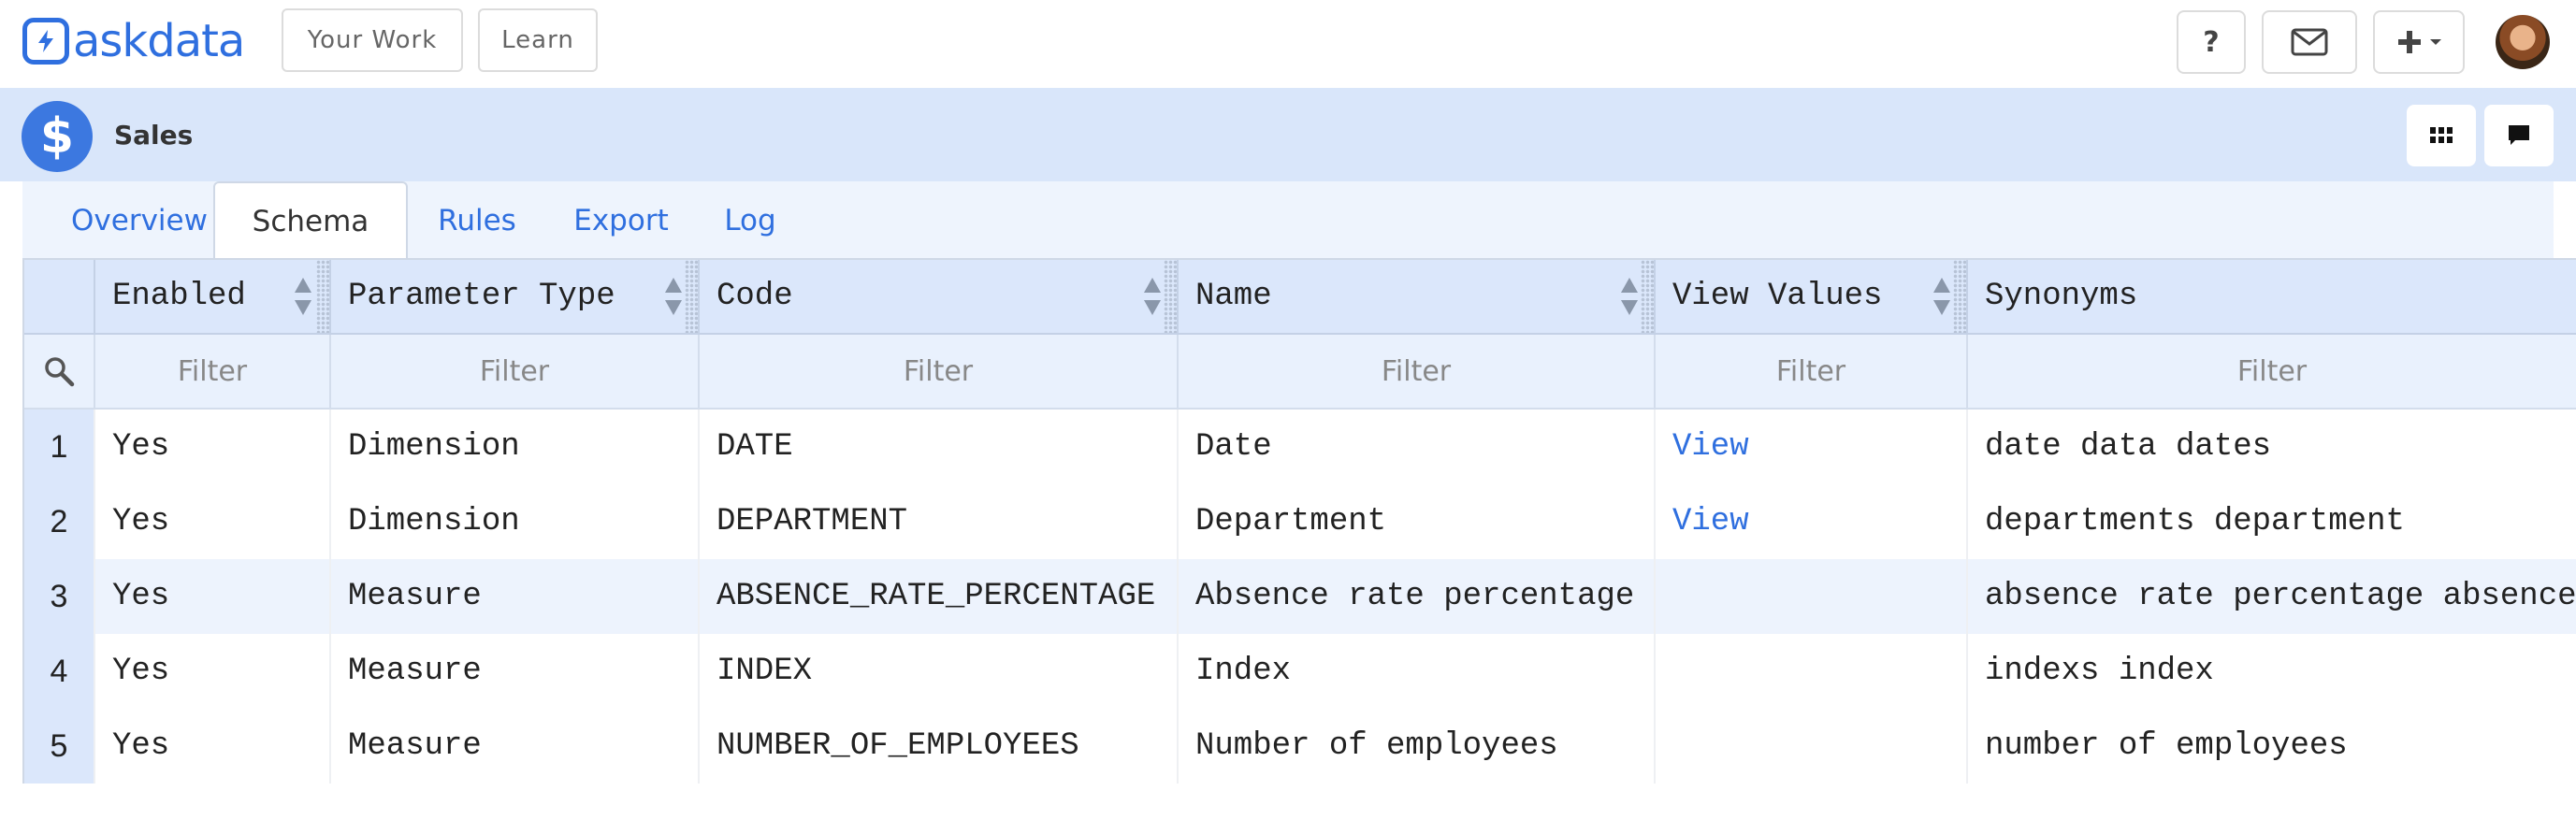 Image resolution: width=2576 pixels, height=834 pixels. I want to click on your-work-button: Your Work, so click(373, 40).